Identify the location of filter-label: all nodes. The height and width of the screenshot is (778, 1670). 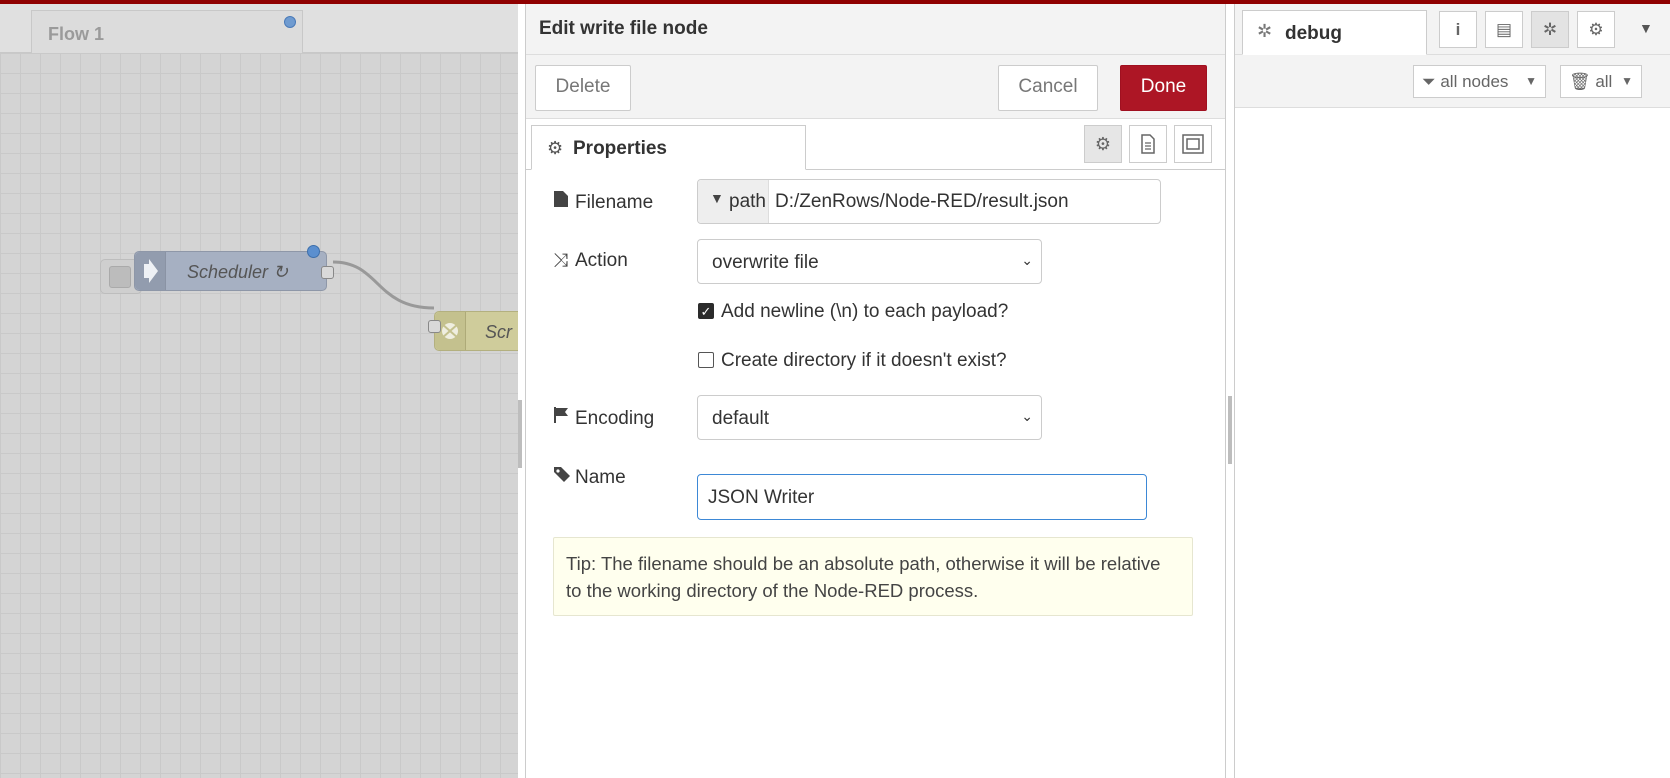
(1474, 81).